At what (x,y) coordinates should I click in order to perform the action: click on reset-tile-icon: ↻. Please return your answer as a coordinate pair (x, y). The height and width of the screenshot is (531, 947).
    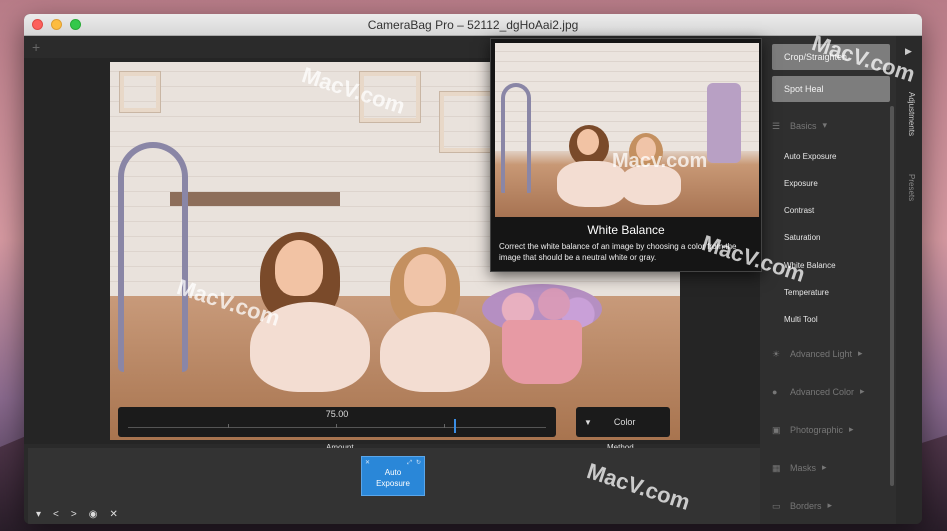
    Looking at the image, I should click on (418, 463).